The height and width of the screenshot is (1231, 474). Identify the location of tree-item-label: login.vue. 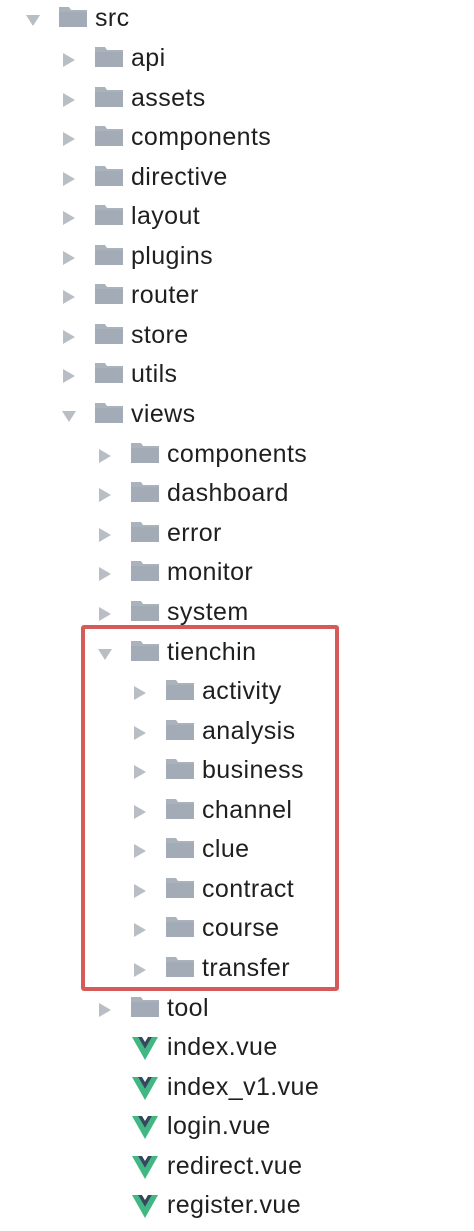
(219, 1126).